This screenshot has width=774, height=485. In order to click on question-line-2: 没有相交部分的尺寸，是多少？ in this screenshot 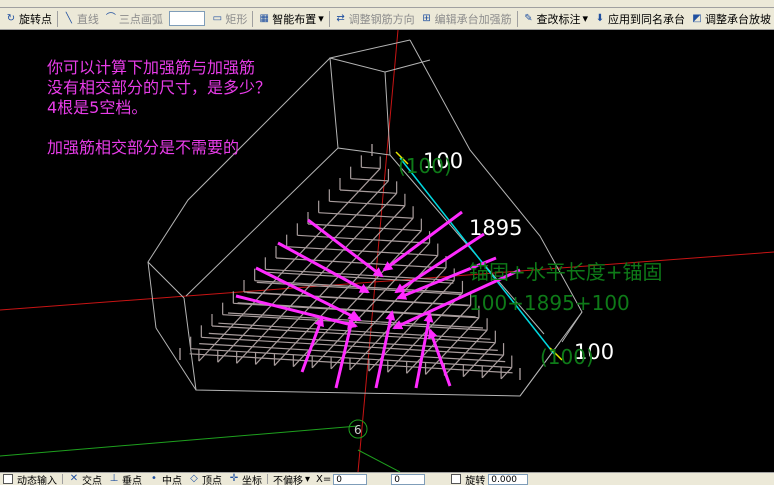, I will do `click(159, 87)`.